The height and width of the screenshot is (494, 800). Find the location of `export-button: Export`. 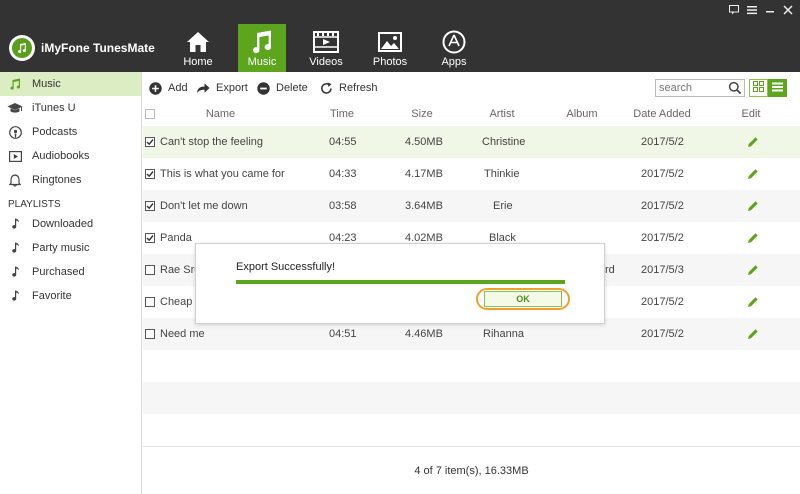

export-button: Export is located at coordinates (222, 88).